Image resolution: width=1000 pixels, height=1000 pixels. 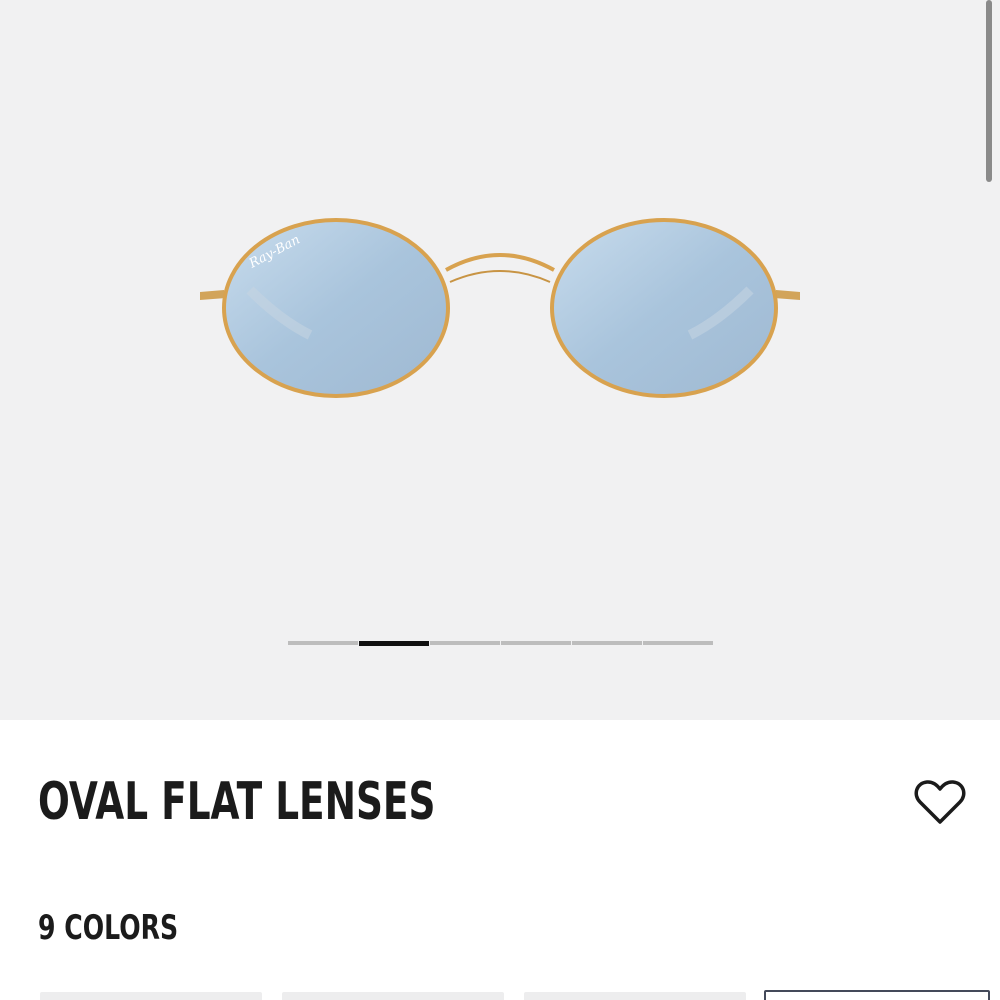 What do you see at coordinates (108, 928) in the screenshot?
I see `colors-count-label: 9 COLORS` at bounding box center [108, 928].